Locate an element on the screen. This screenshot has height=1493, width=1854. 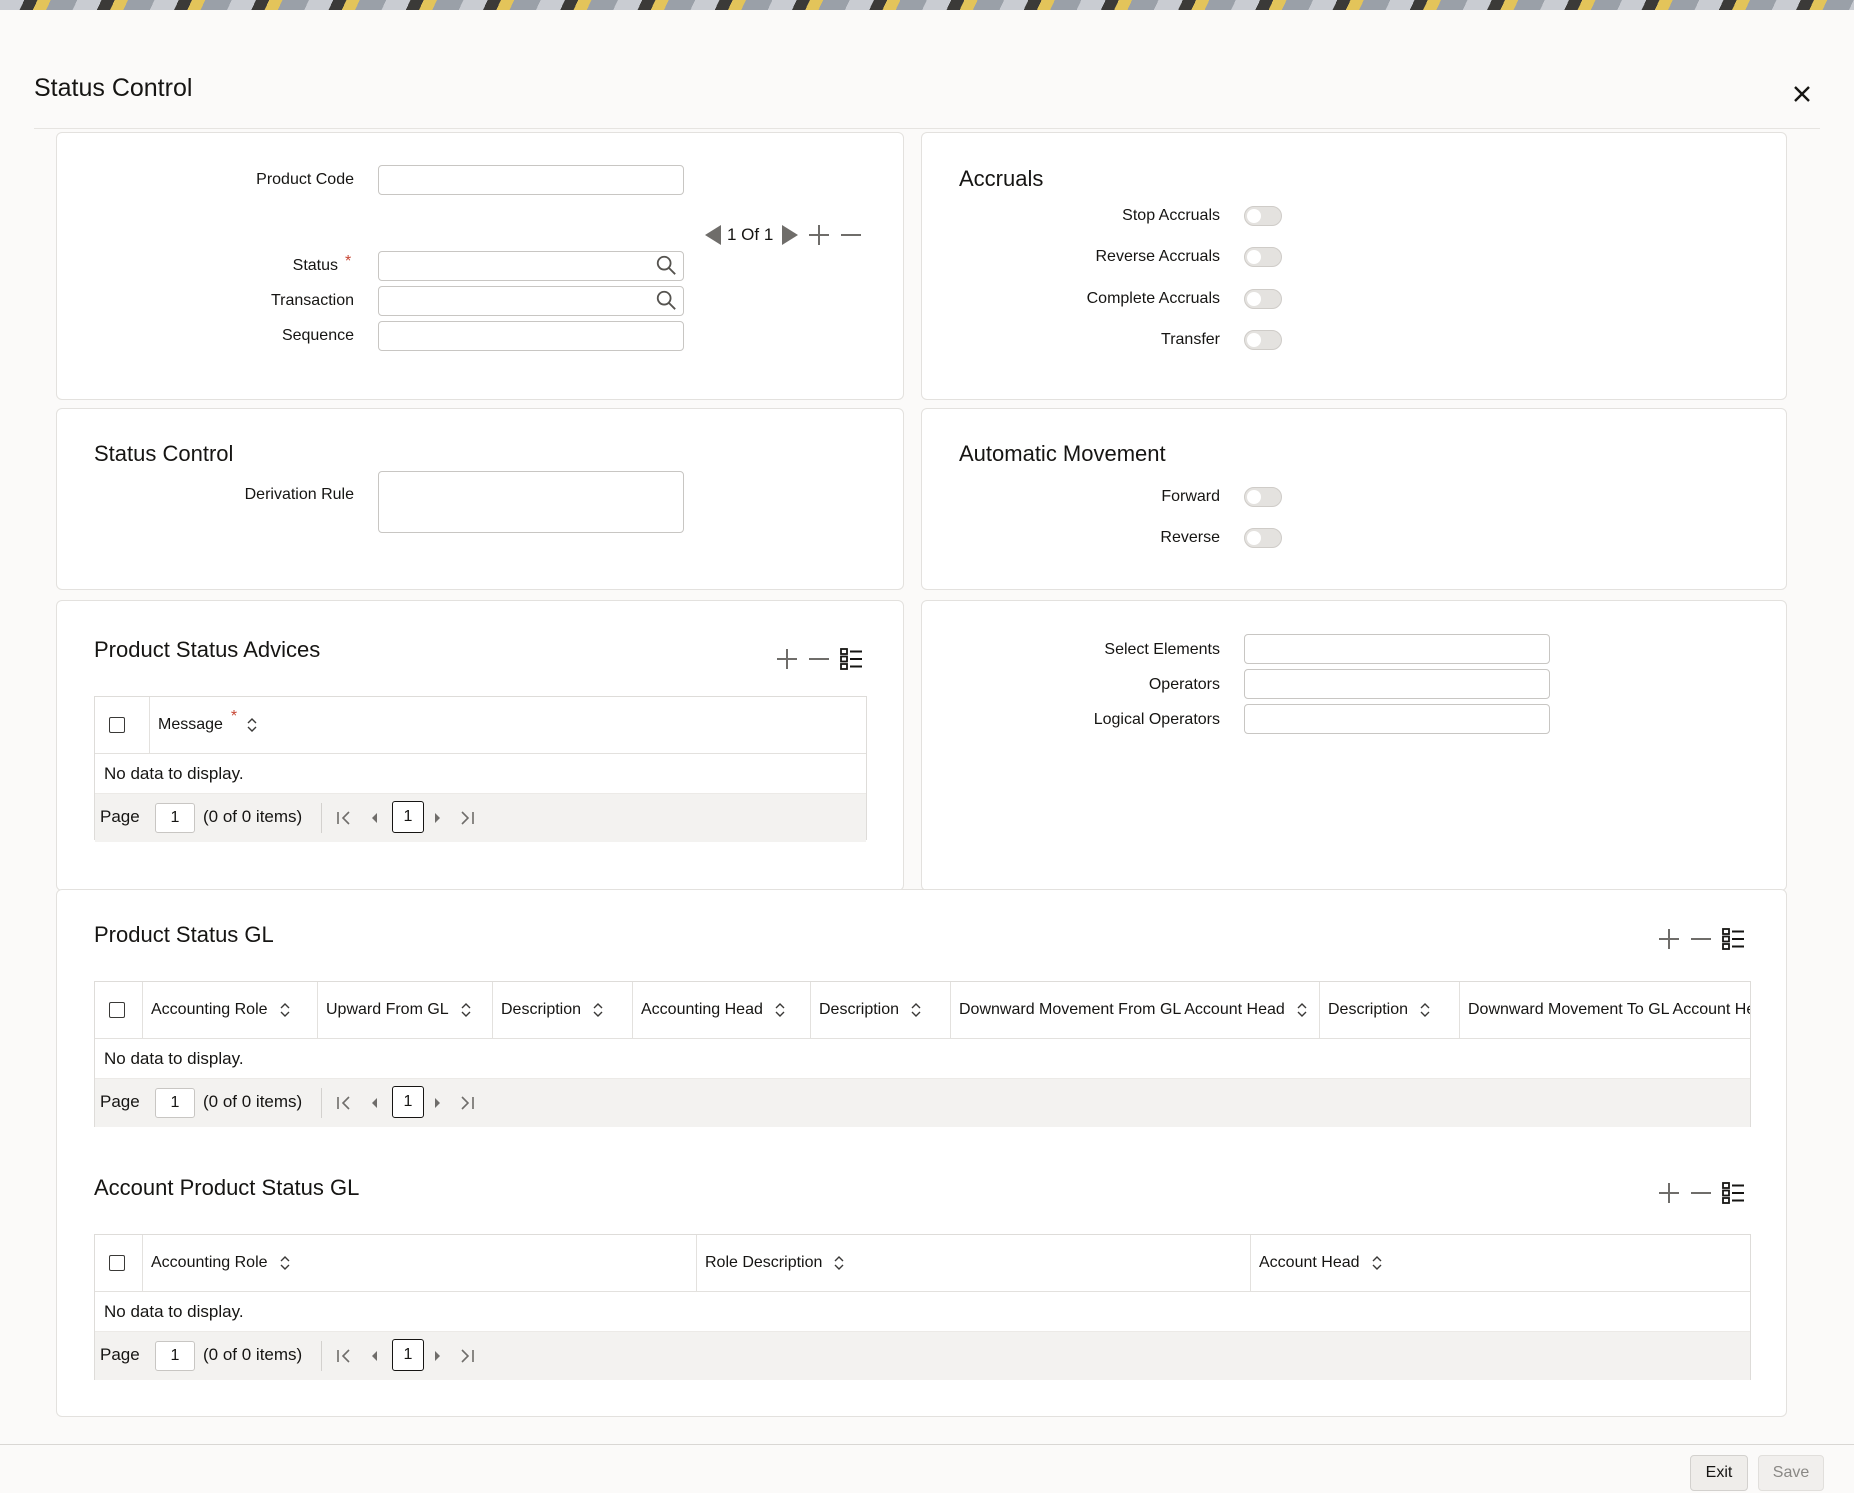
transaction-label: Transaction is located at coordinates (312, 300).